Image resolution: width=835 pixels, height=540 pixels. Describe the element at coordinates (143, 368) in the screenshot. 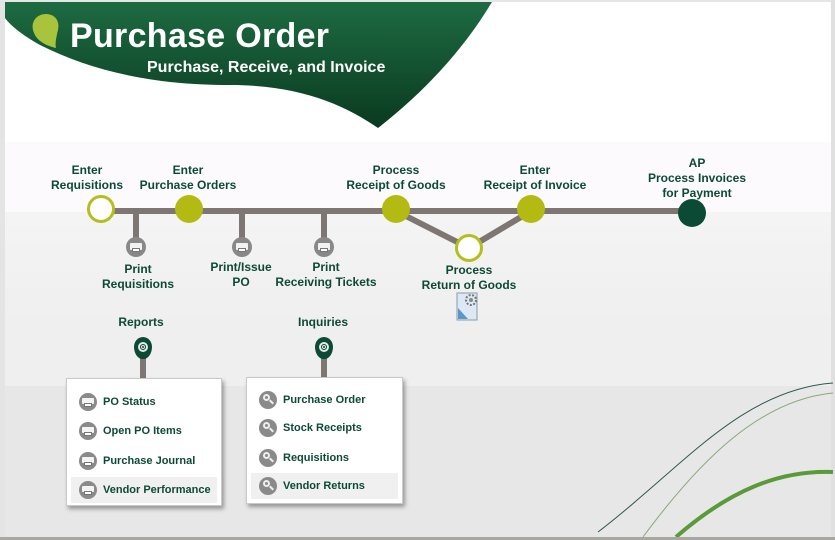

I see `reports-stem` at that location.